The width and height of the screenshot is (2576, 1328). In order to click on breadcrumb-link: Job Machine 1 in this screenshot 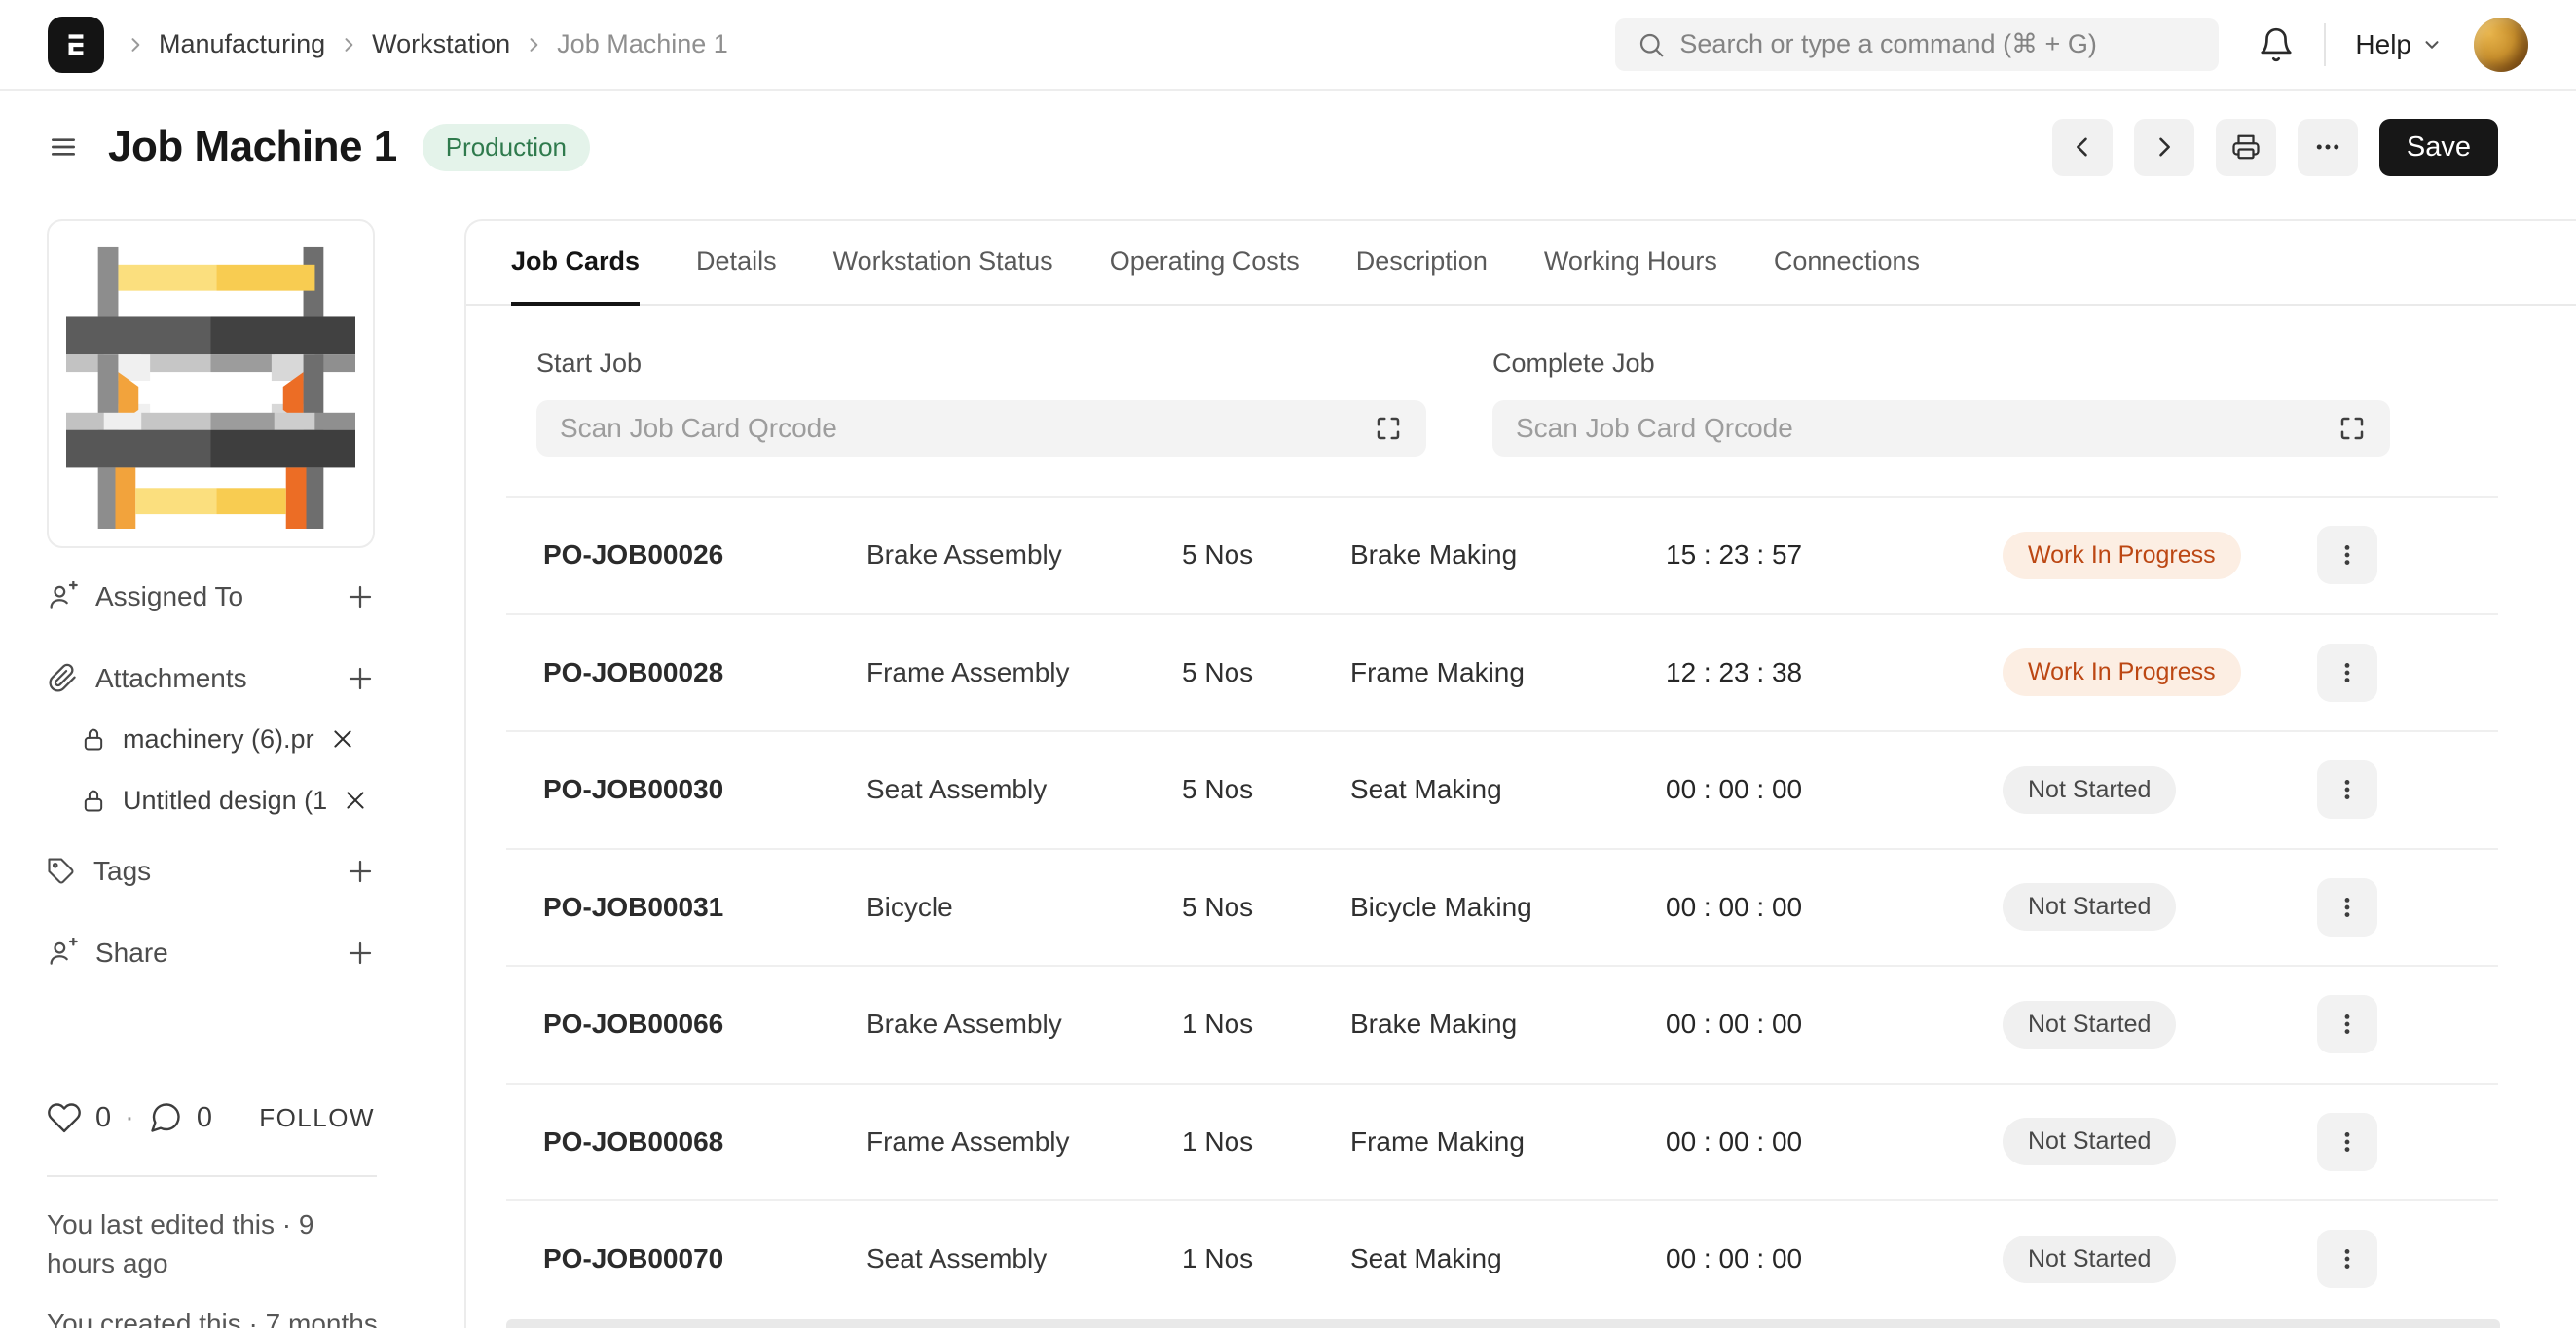, I will do `click(642, 44)`.